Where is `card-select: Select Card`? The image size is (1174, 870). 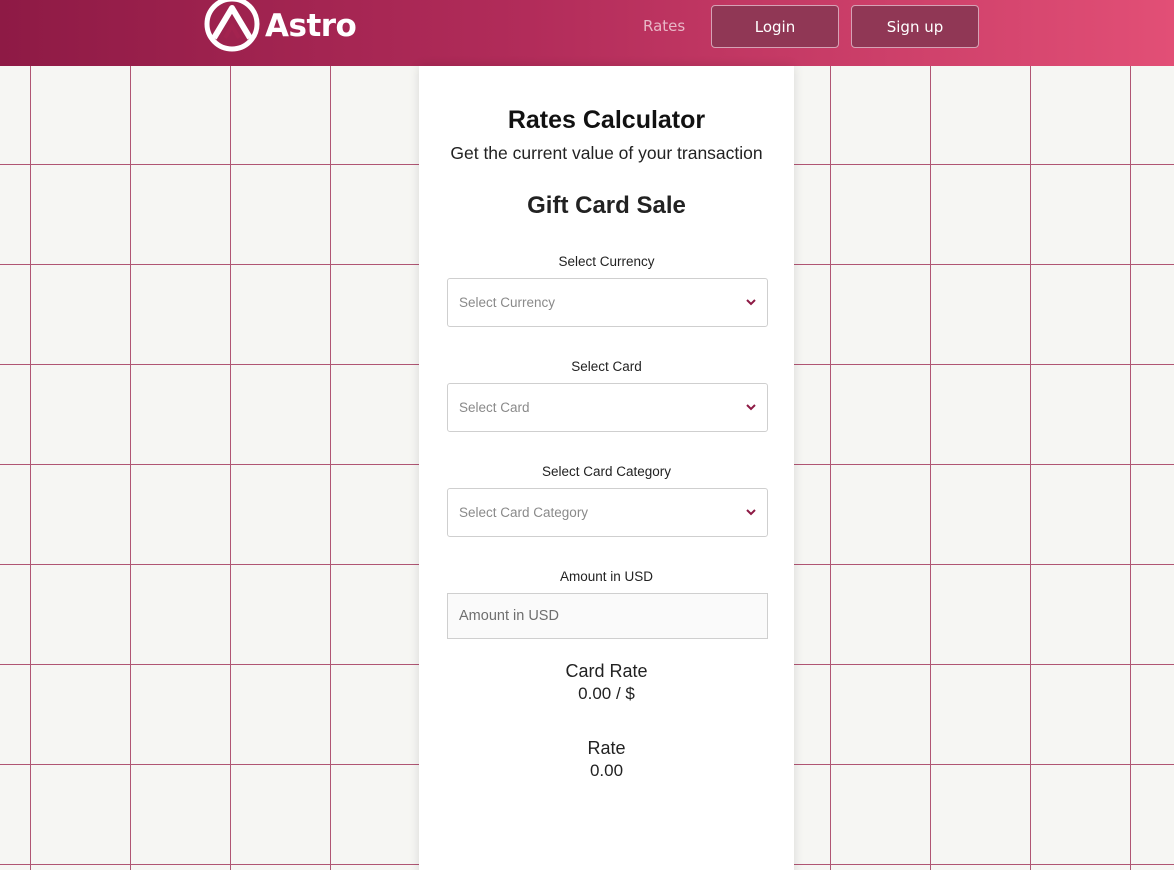
card-select: Select Card is located at coordinates (607, 407).